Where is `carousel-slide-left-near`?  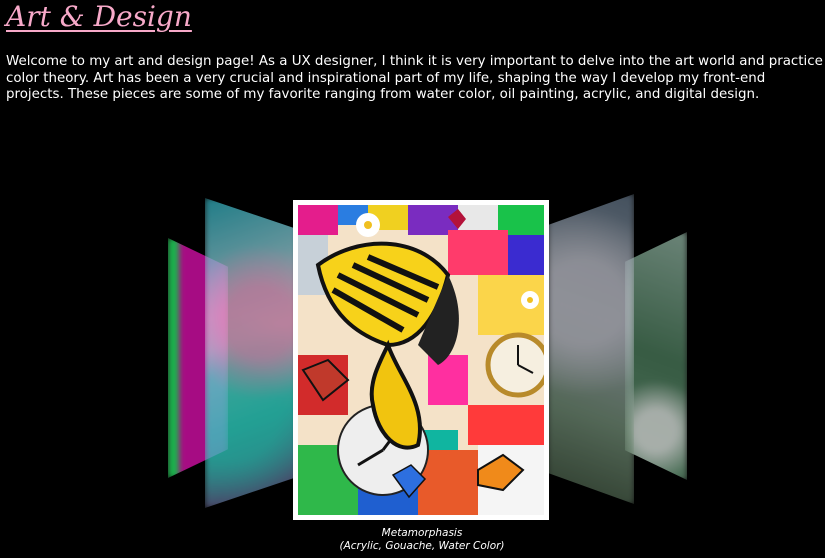 carousel-slide-left-near is located at coordinates (251, 353).